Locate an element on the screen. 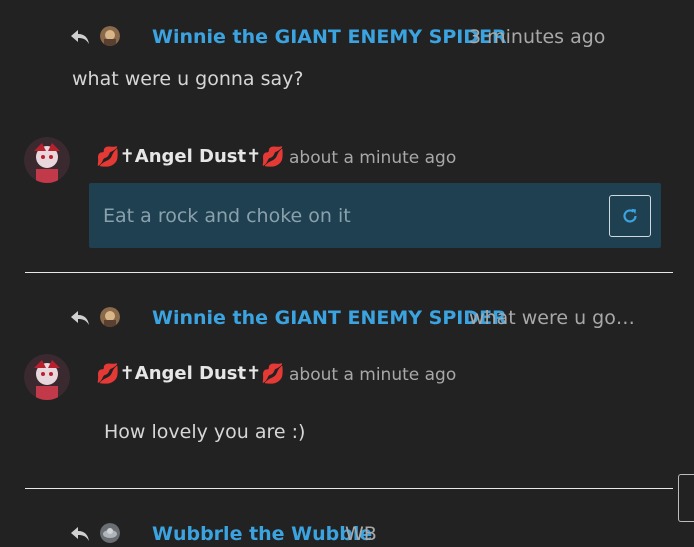  comment-edit-input: Eat a rock and choke on it is located at coordinates (227, 216).